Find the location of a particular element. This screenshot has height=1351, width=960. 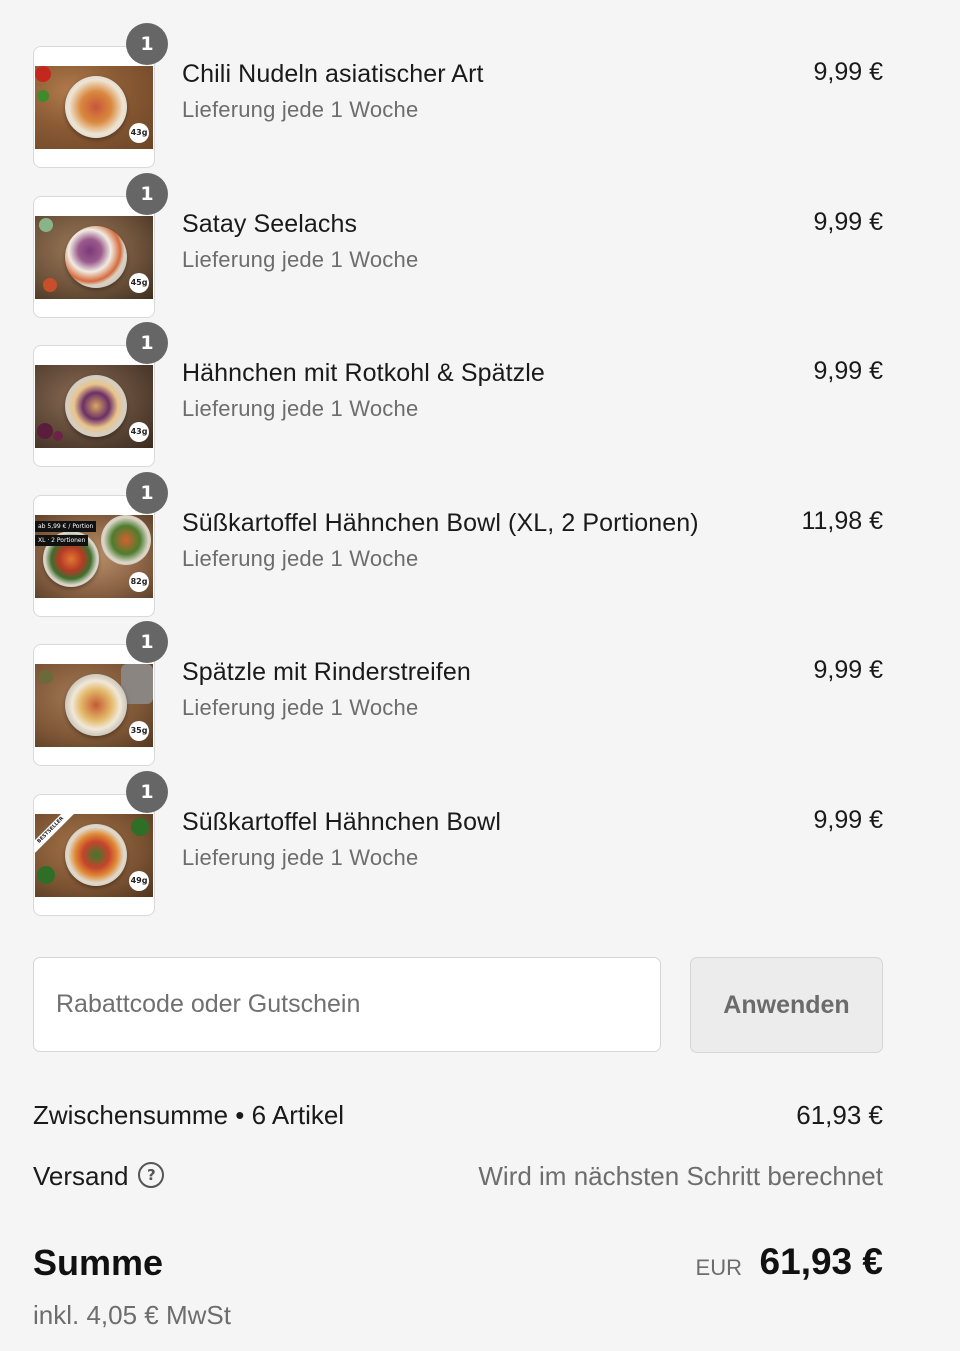

product-image-frame: 35g is located at coordinates (94, 705).